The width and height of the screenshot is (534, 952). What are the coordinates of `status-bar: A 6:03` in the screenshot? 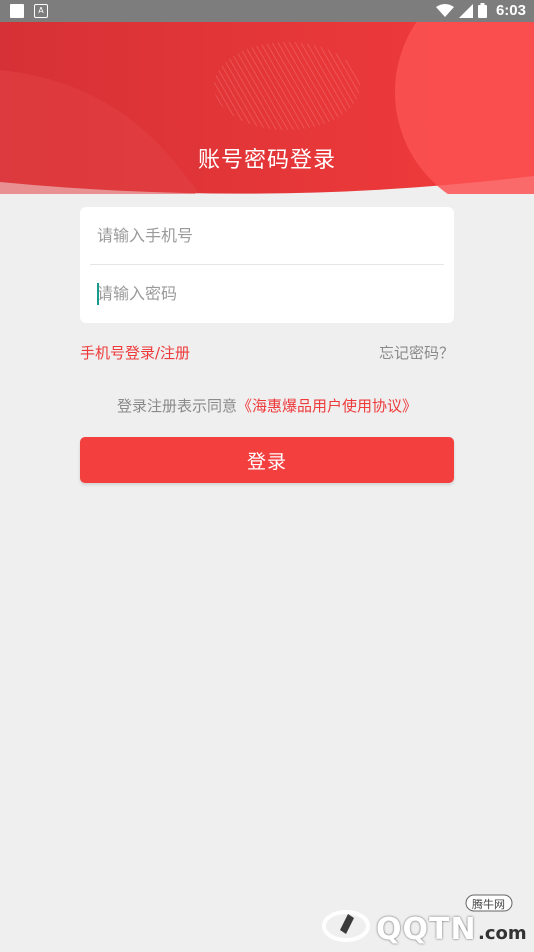 It's located at (267, 11).